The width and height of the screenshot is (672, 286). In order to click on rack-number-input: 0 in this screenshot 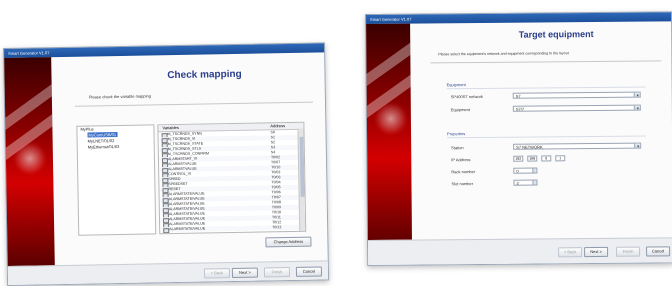, I will do `click(525, 170)`.